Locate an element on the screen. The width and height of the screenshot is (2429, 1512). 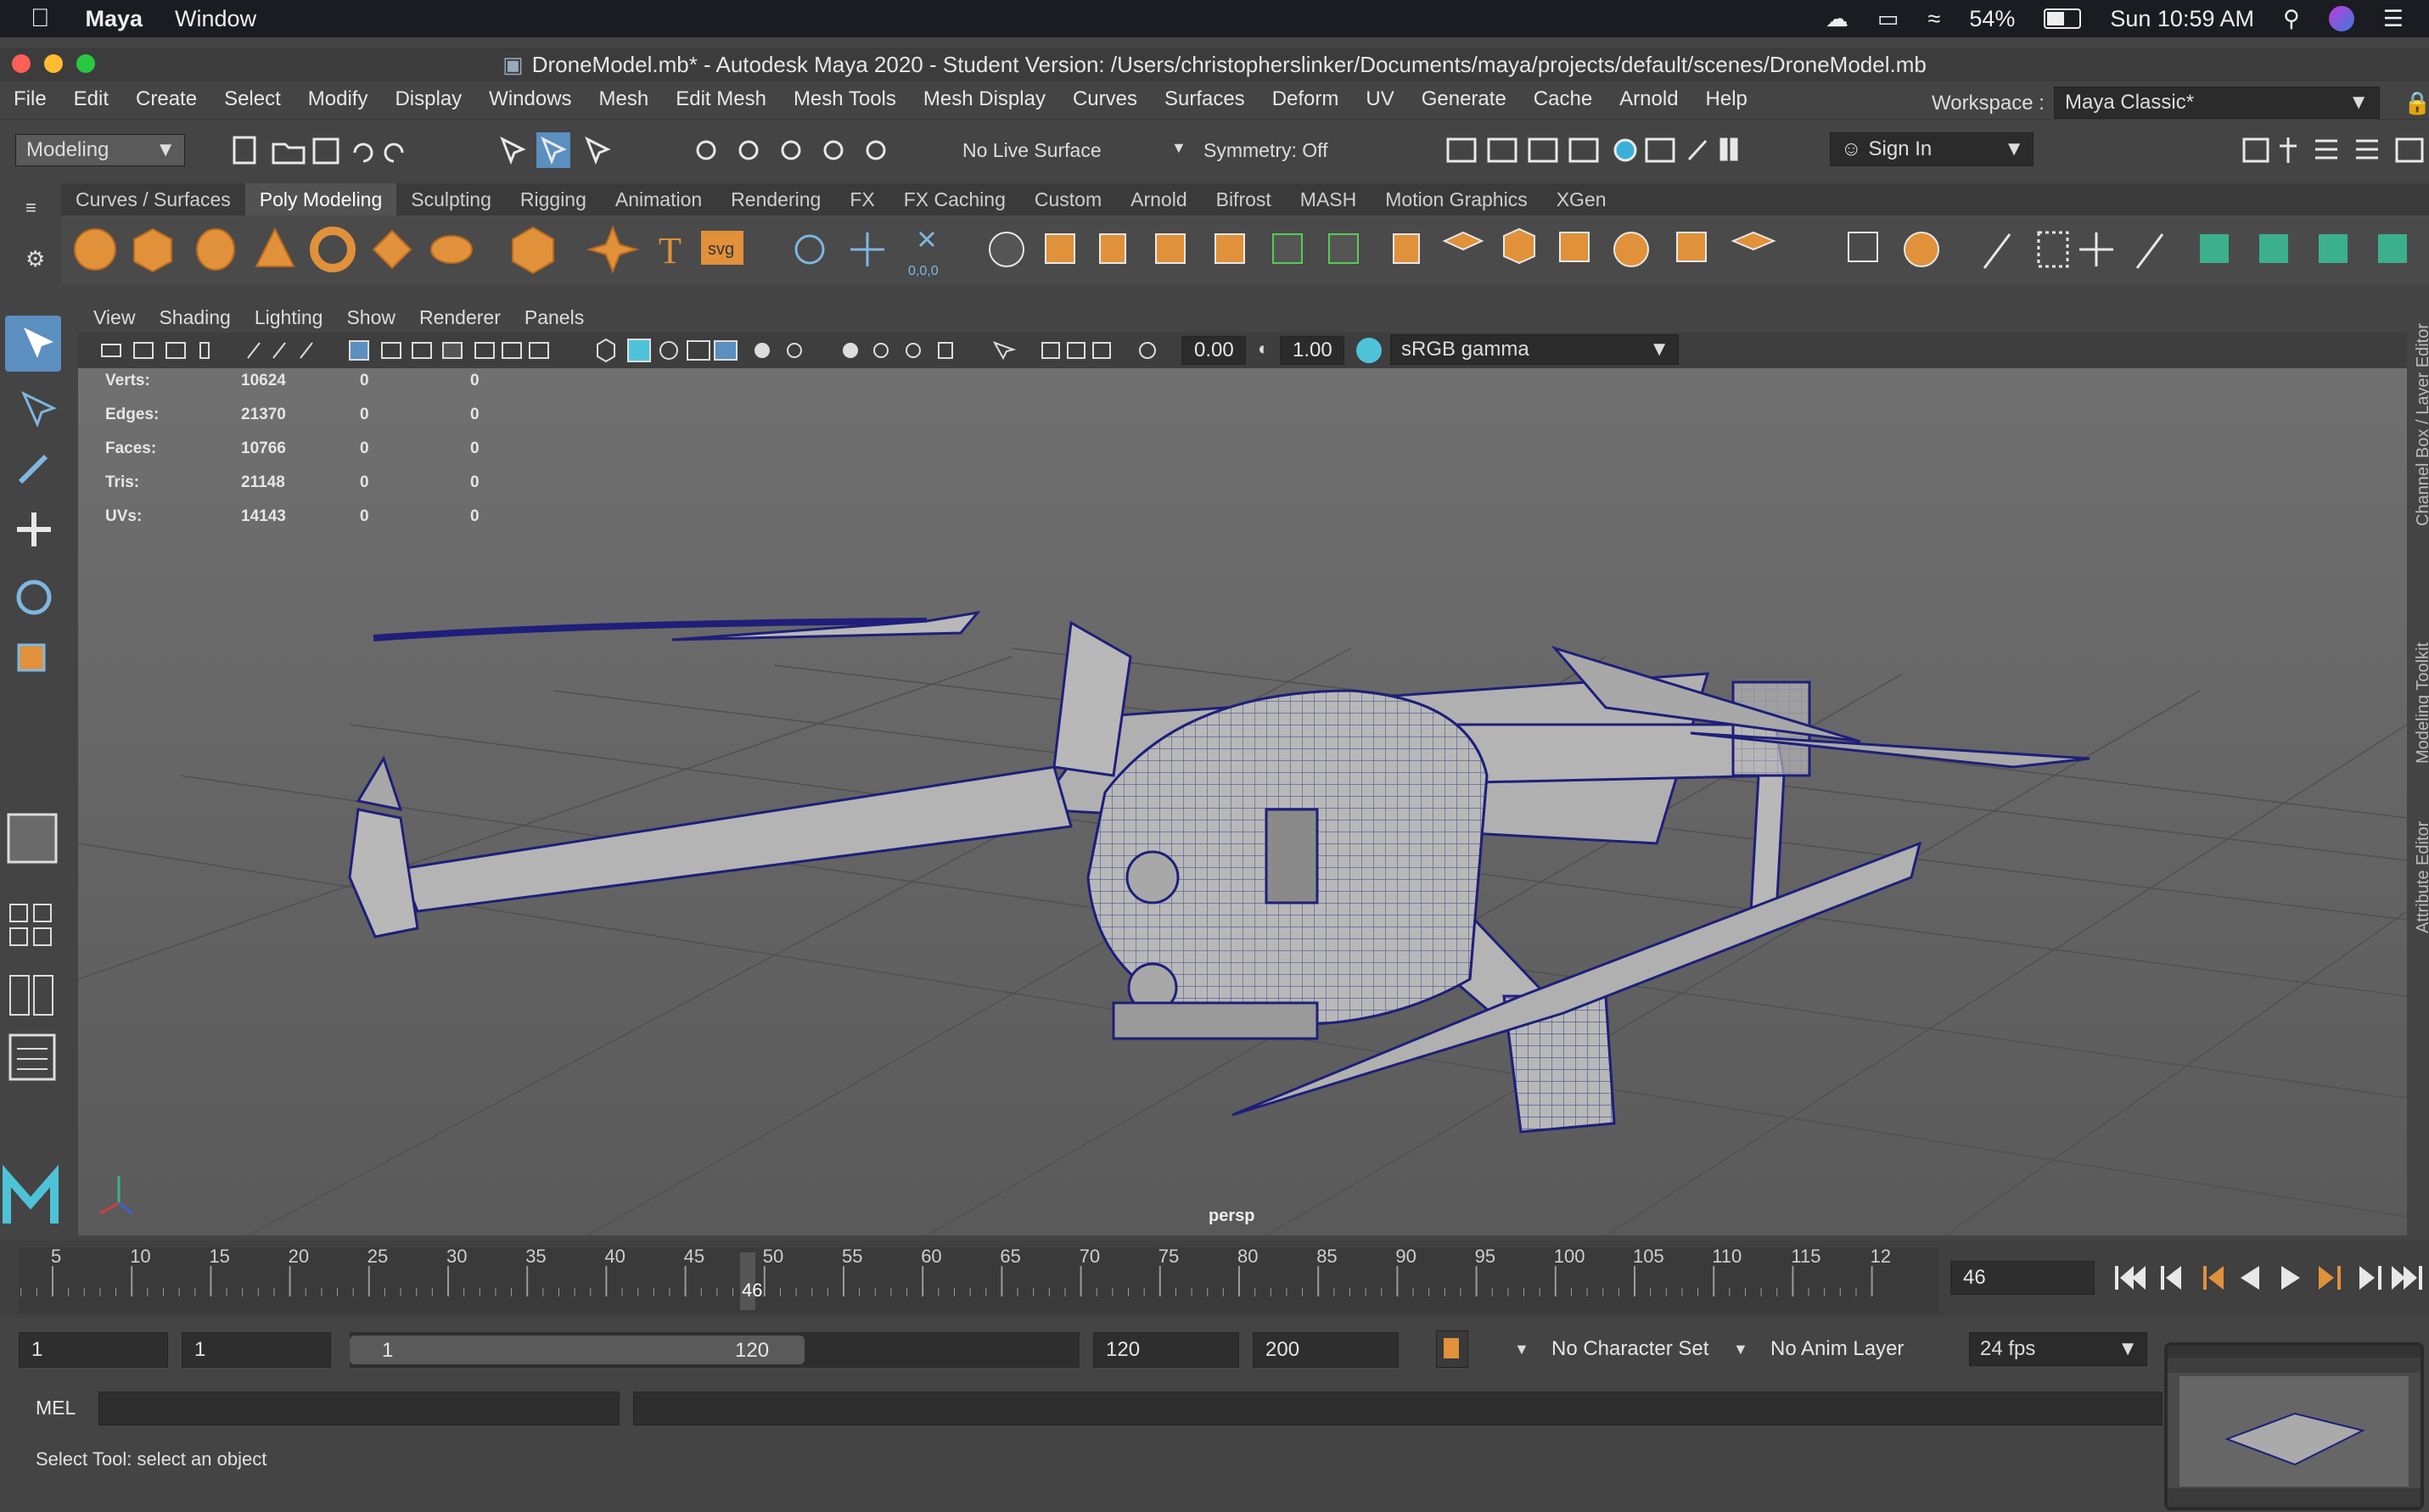
menu-file: File is located at coordinates (30, 99).